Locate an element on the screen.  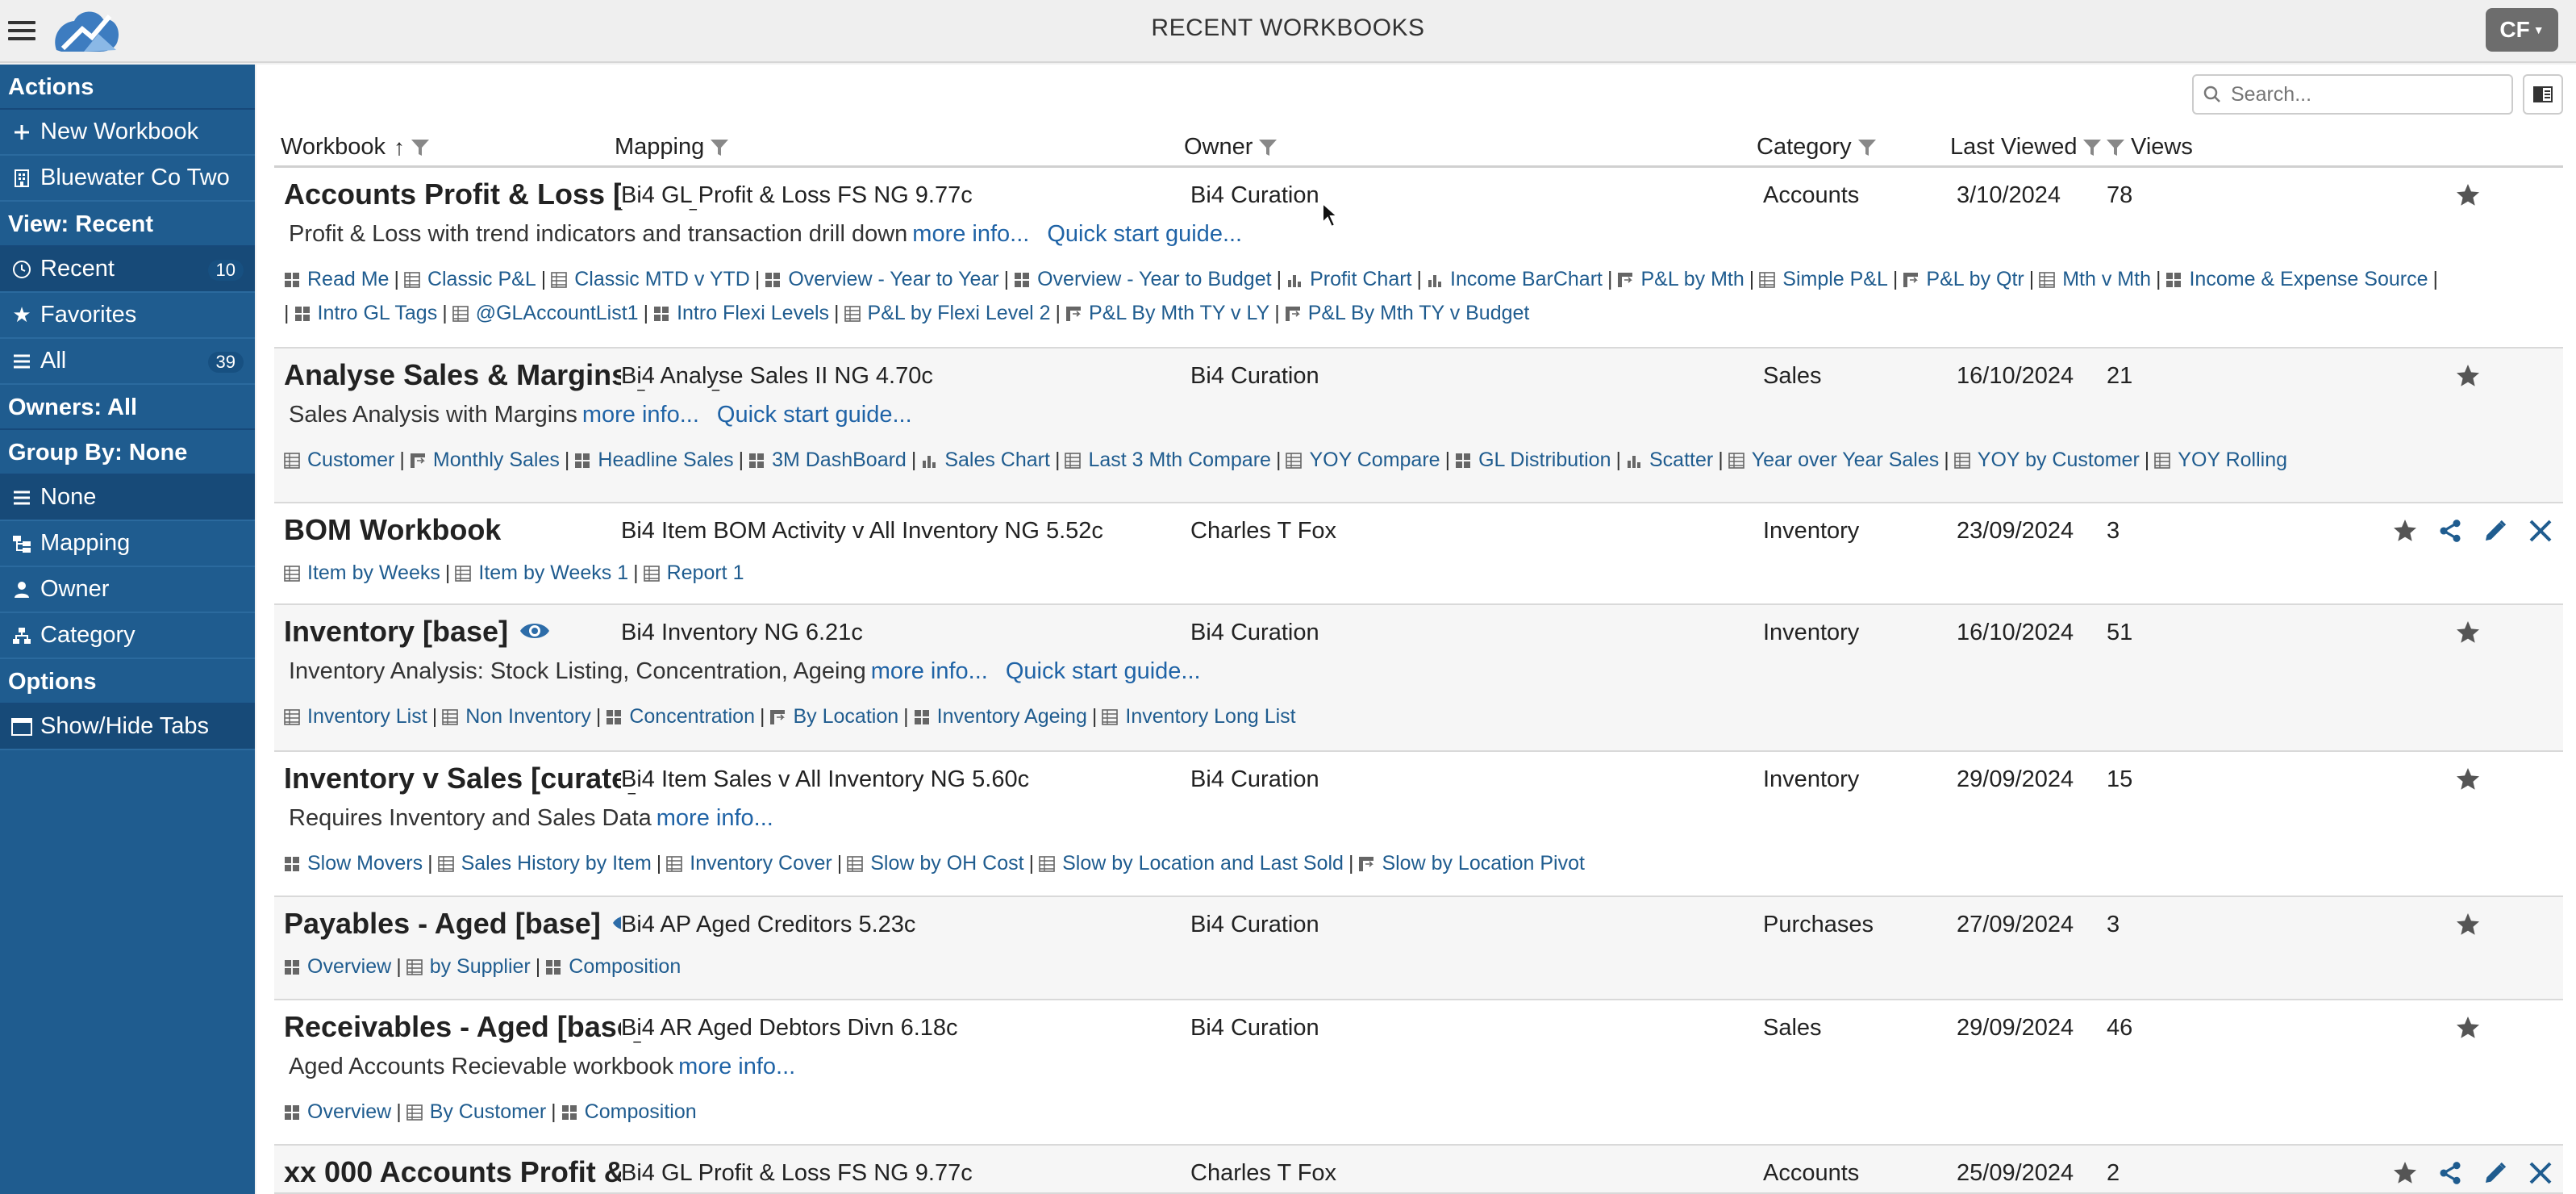
workbook-tab-link: by Supplier is located at coordinates (468, 967).